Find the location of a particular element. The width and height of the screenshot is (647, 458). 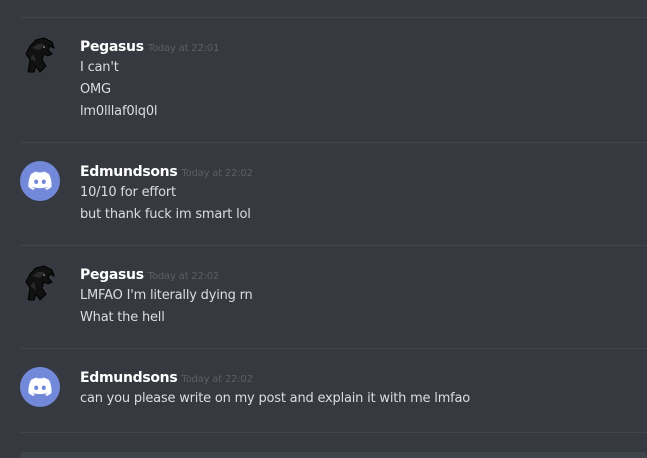

message-input-bar is located at coordinates (333, 455).